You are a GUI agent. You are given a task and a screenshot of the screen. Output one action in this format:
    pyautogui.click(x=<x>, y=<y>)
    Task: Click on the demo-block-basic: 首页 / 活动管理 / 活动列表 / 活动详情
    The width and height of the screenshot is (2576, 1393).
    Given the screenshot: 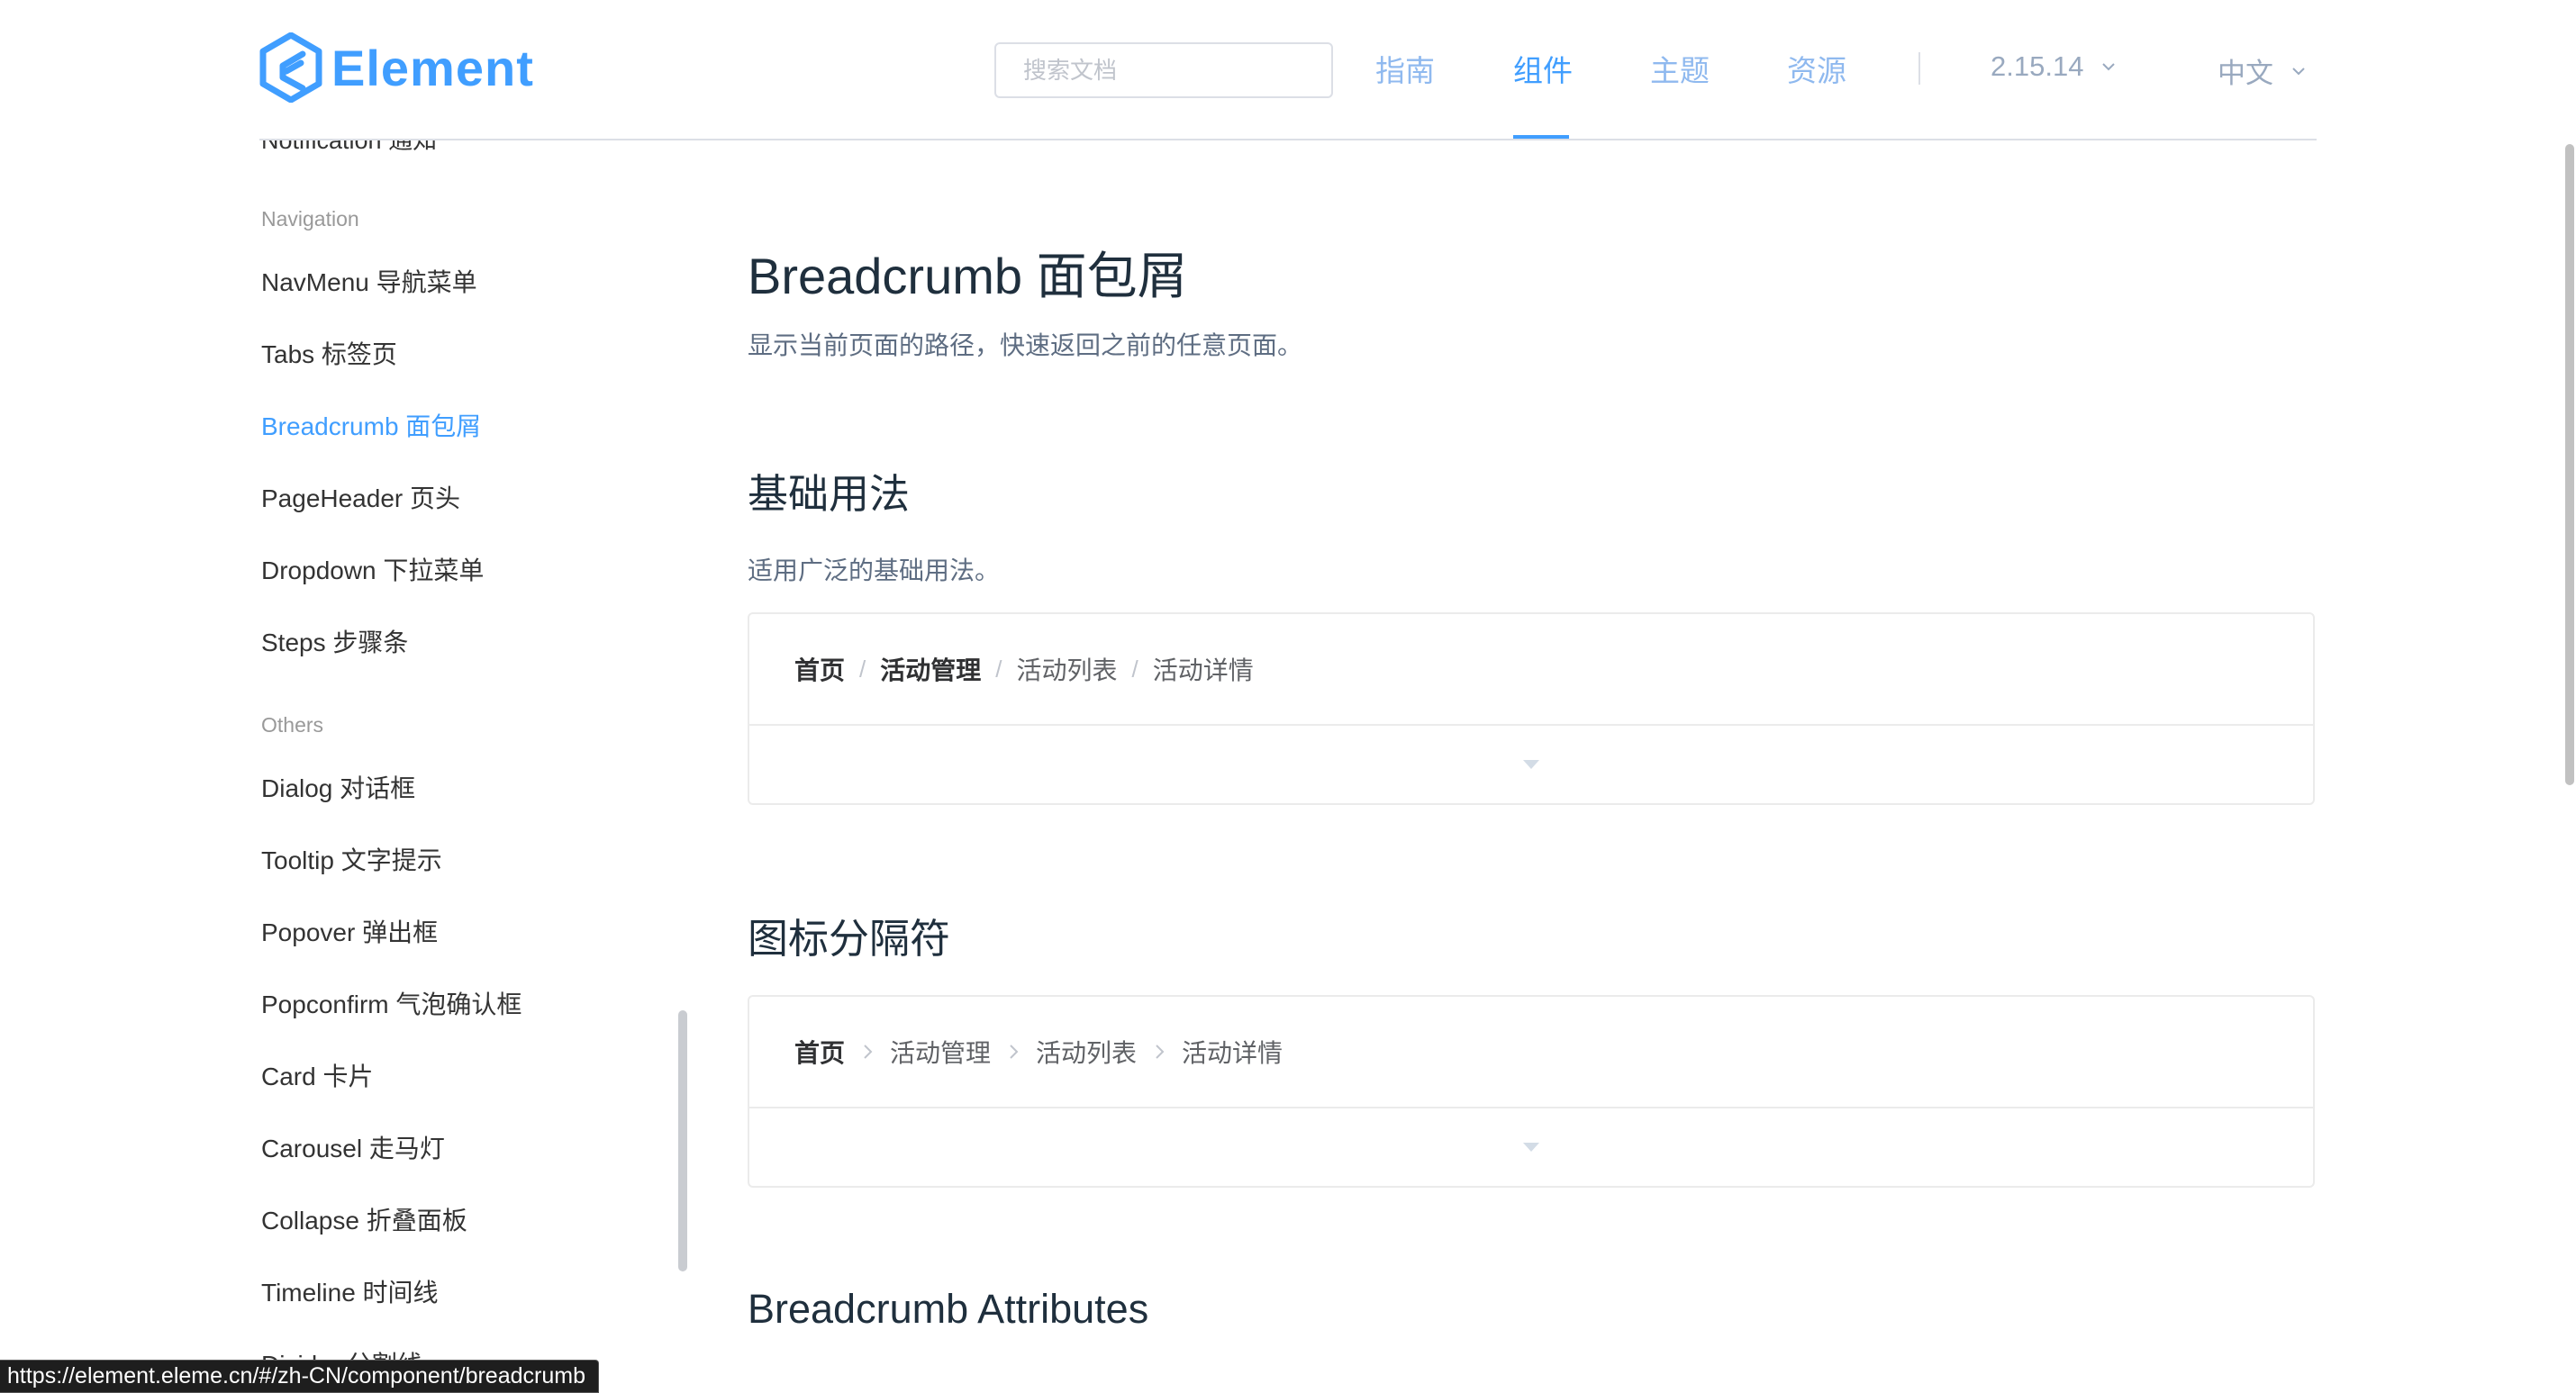 What is the action you would take?
    pyautogui.click(x=1531, y=709)
    